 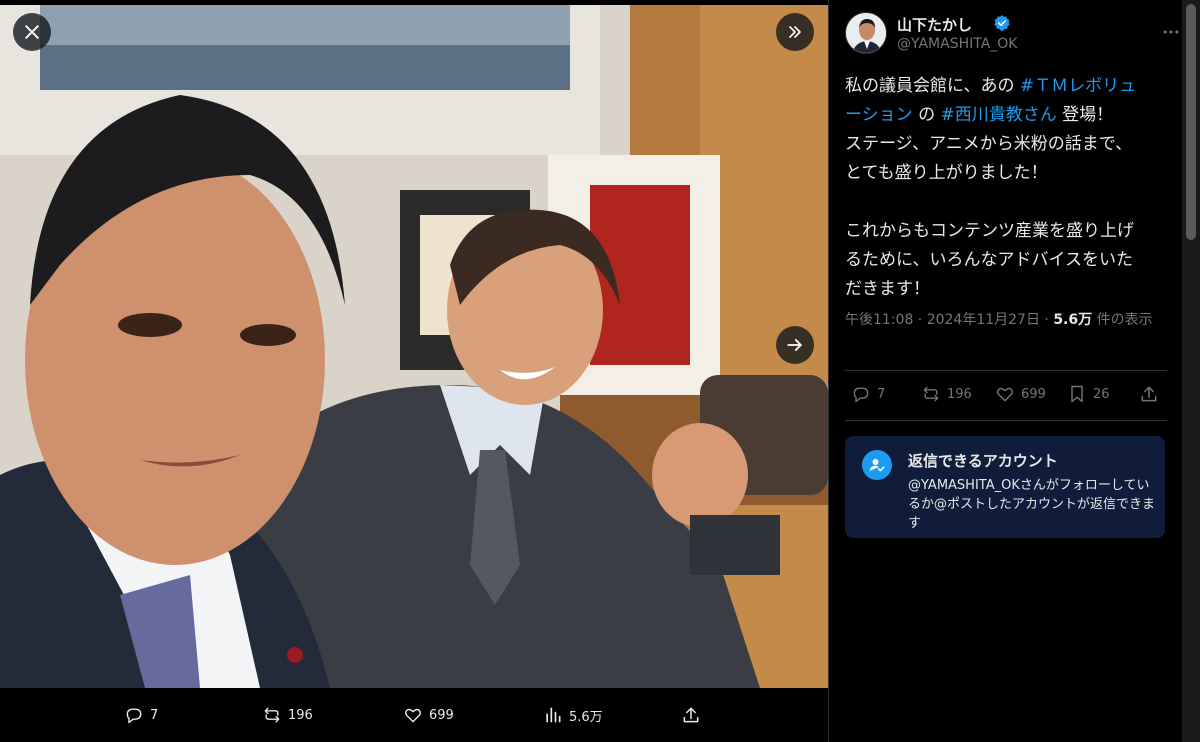 What do you see at coordinates (887, 289) in the screenshot?
I see `text-line-7: だきます！` at bounding box center [887, 289].